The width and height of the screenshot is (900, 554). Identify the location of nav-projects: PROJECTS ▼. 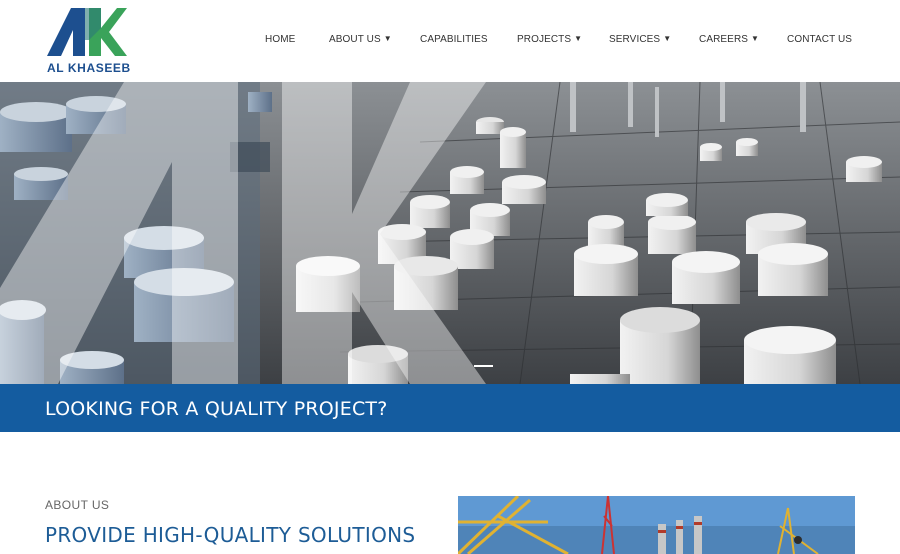
(549, 39).